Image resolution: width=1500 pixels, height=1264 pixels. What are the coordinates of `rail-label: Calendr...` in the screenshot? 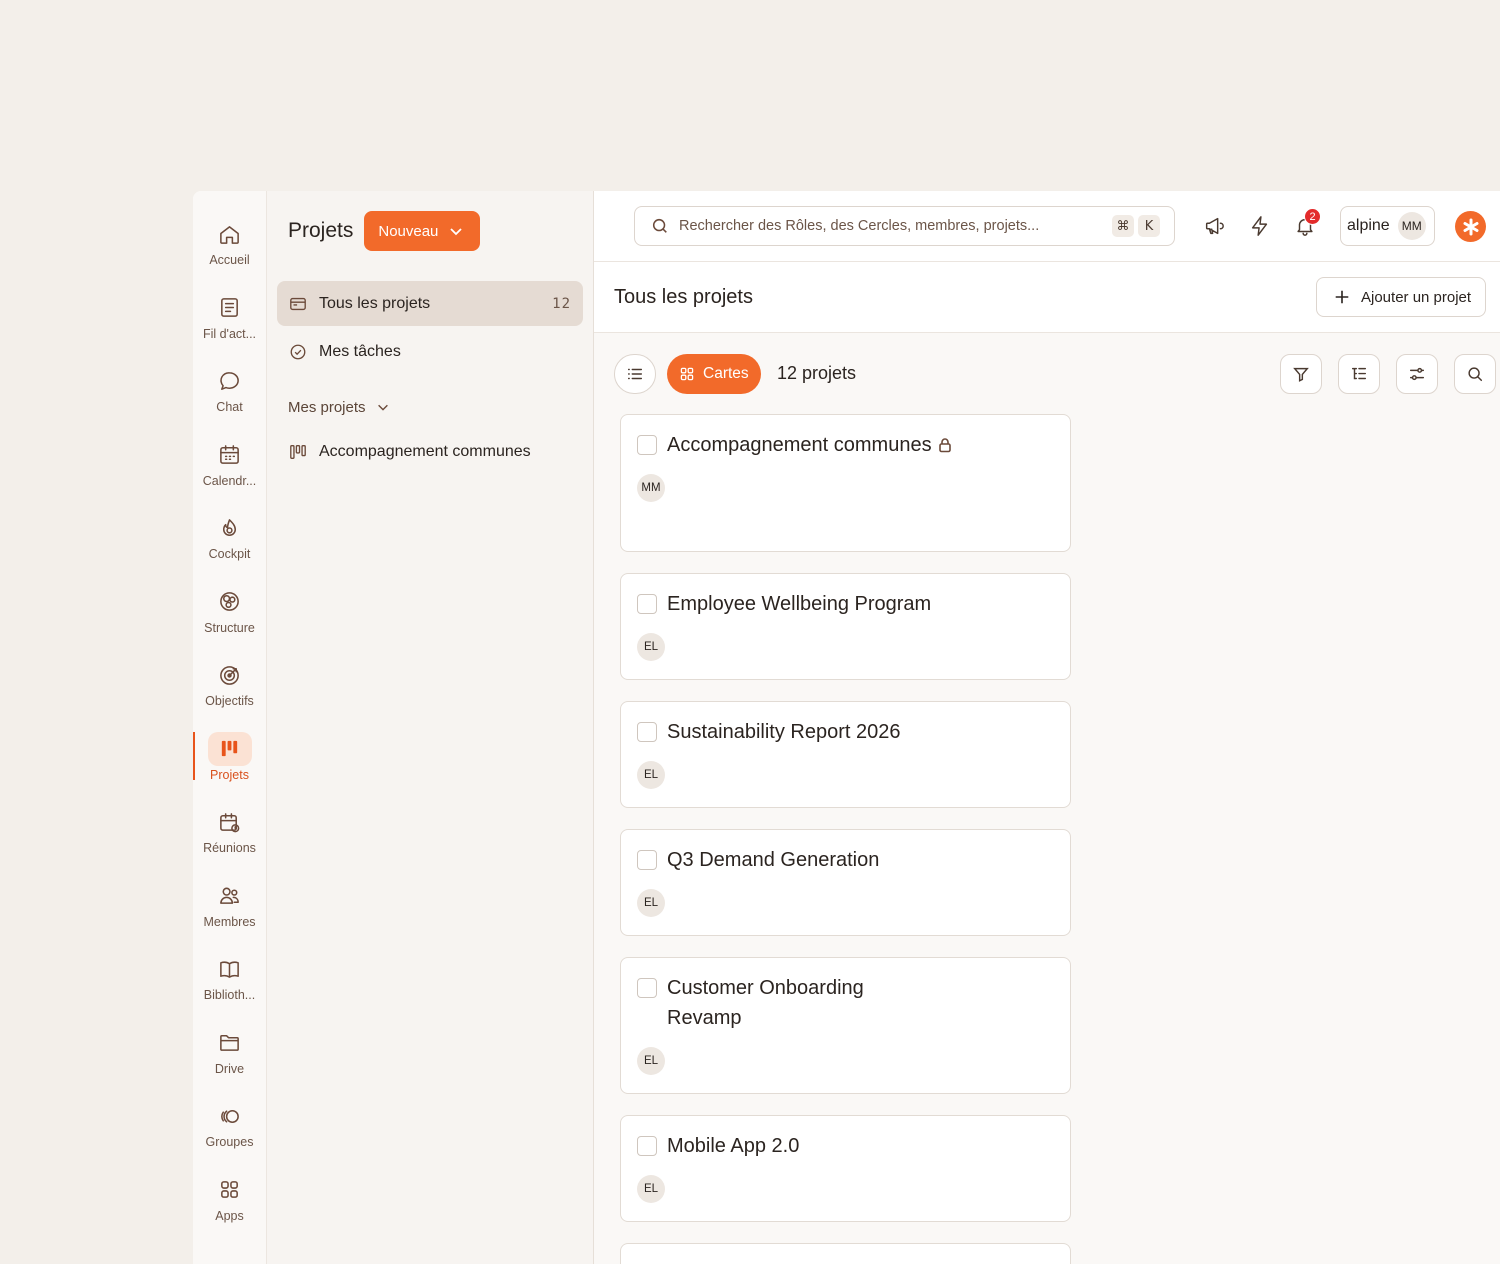 It's located at (229, 480).